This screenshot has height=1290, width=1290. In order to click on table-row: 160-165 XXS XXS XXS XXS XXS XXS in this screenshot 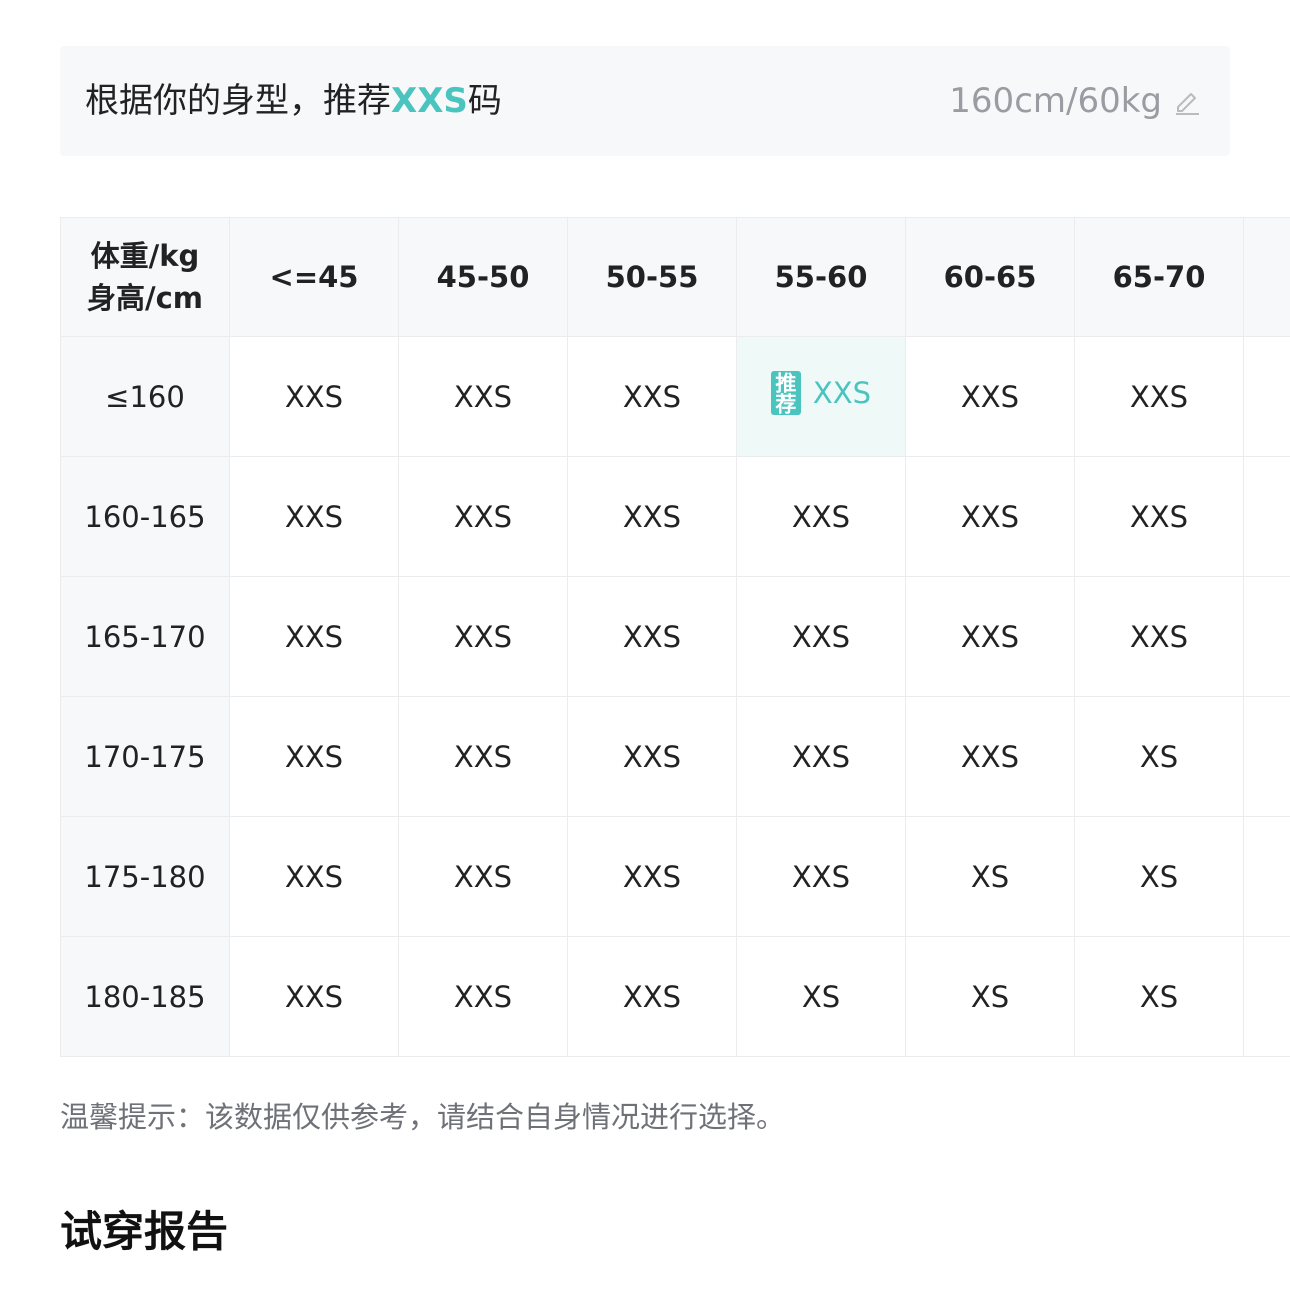, I will do `click(675, 516)`.